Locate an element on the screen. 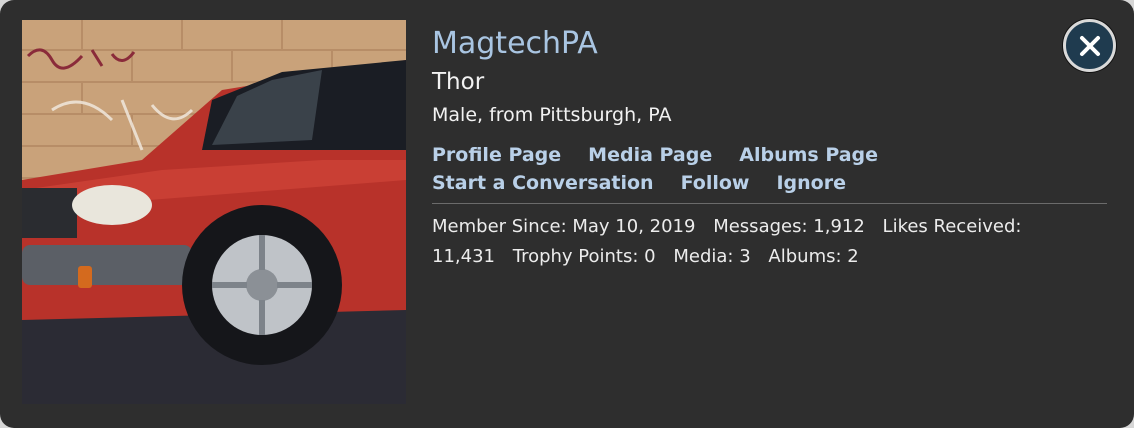 The height and width of the screenshot is (428, 1134). close-button is located at coordinates (1089, 45).